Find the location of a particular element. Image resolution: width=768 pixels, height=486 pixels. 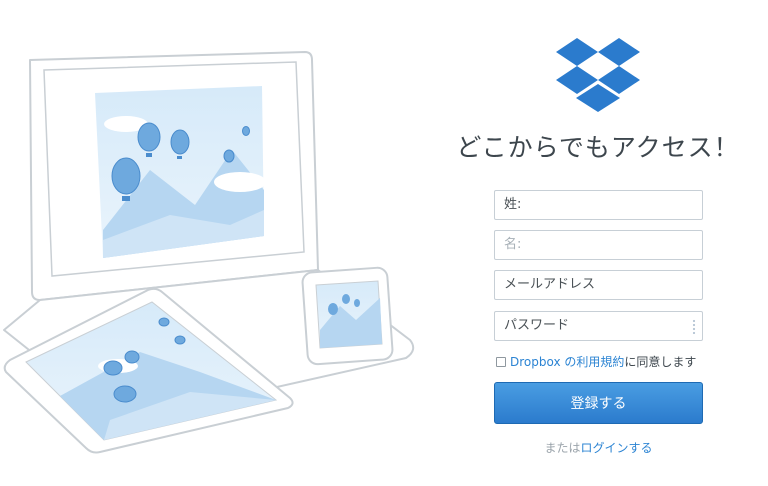

login-prompt: またはログインする is located at coordinates (598, 447).